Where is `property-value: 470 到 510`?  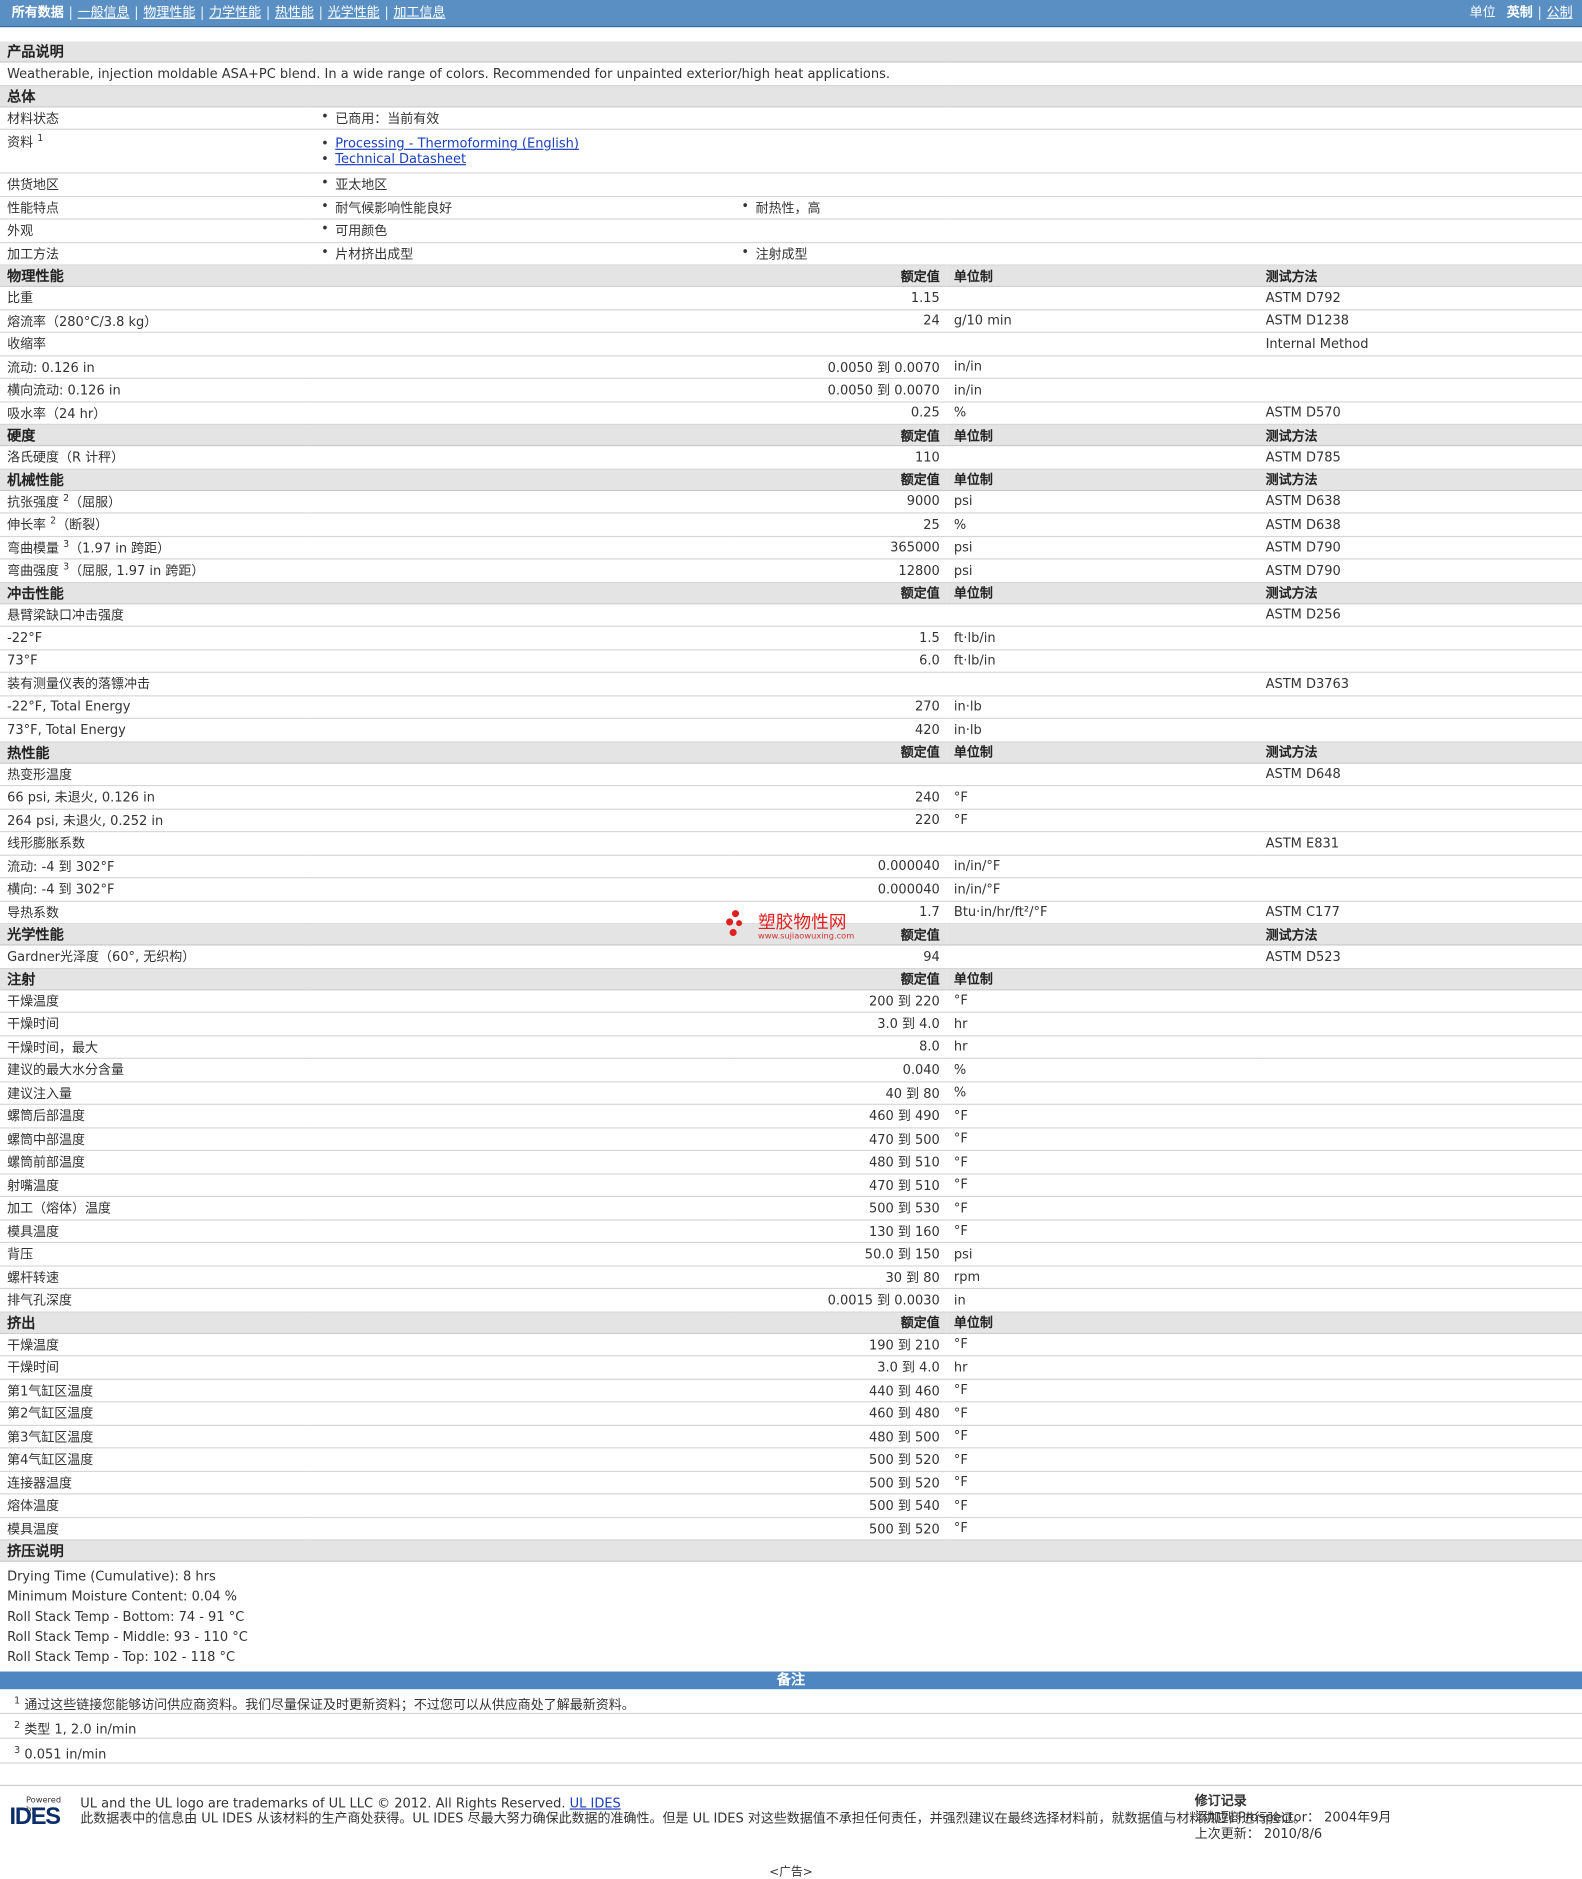 property-value: 470 到 510 is located at coordinates (839, 1185).